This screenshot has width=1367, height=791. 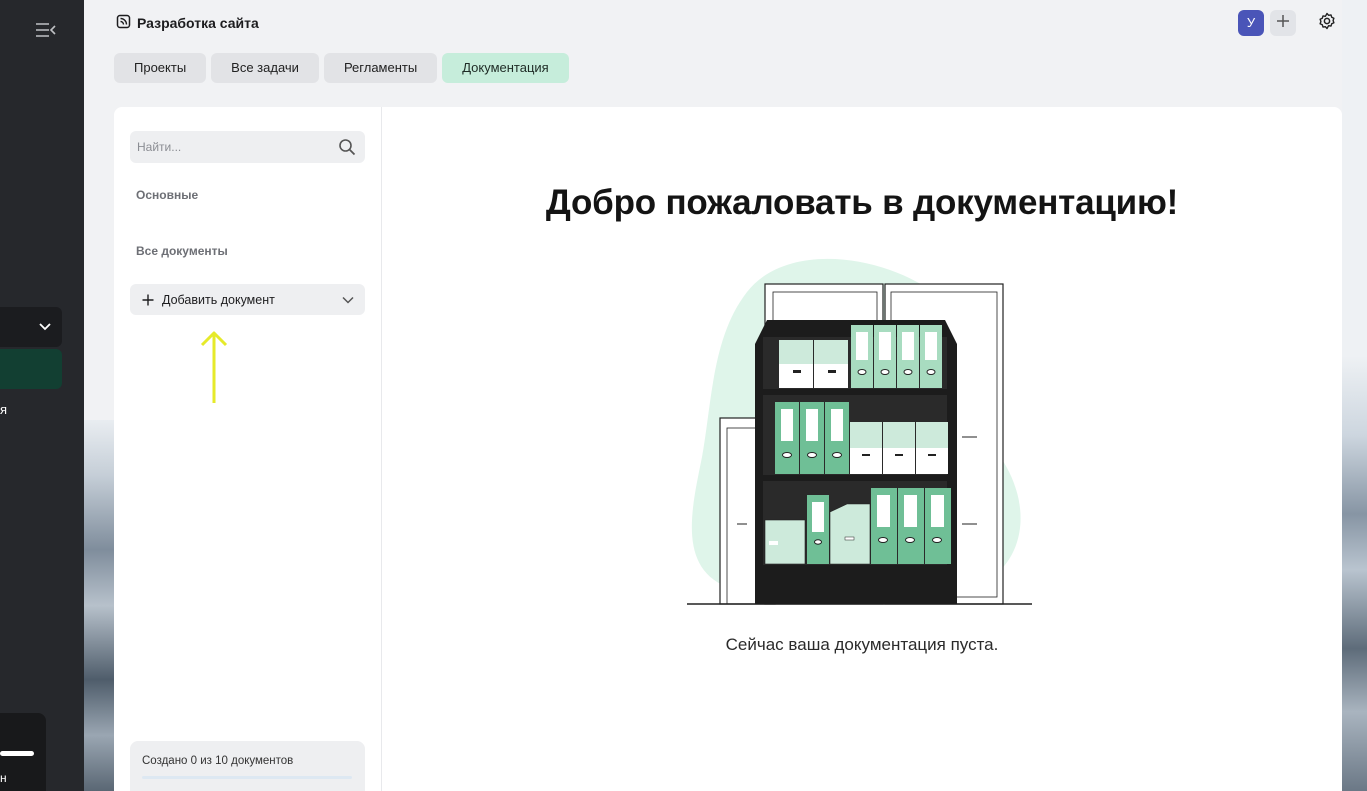 What do you see at coordinates (1251, 23) in the screenshot?
I see `avatar: У` at bounding box center [1251, 23].